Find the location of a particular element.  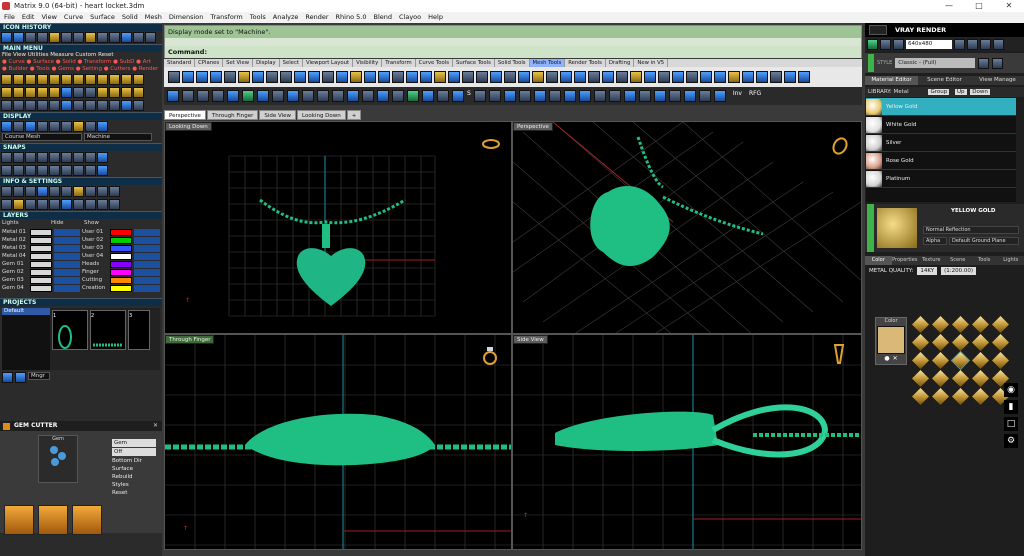

rectangle-tool-icon is located at coordinates (42, 79).